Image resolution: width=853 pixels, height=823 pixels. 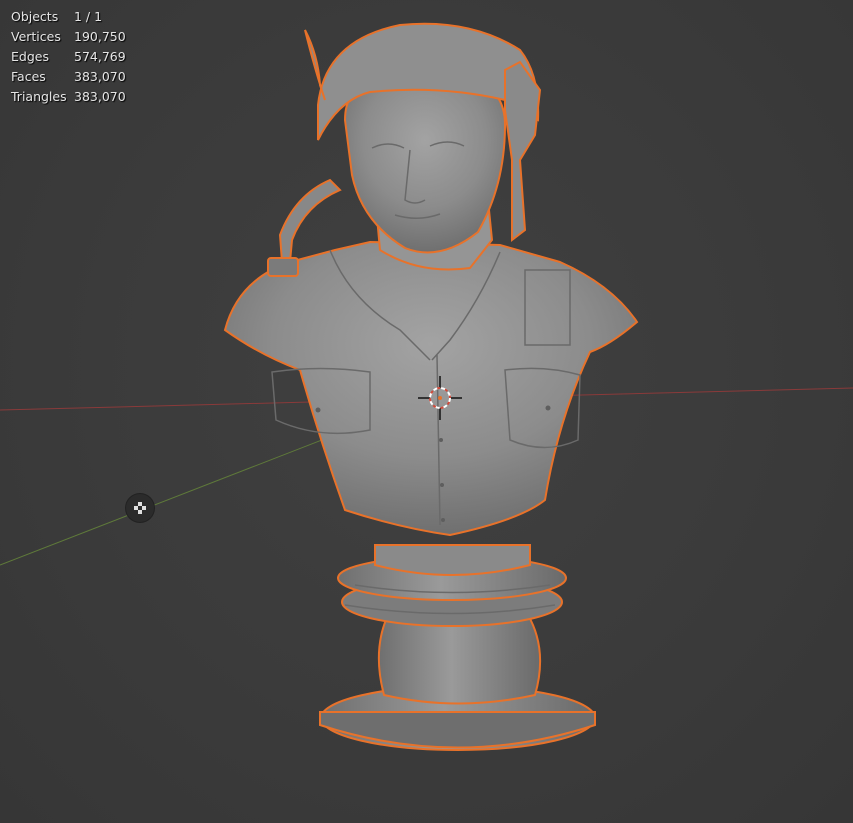 I want to click on stat-label: Triangles, so click(x=39, y=96).